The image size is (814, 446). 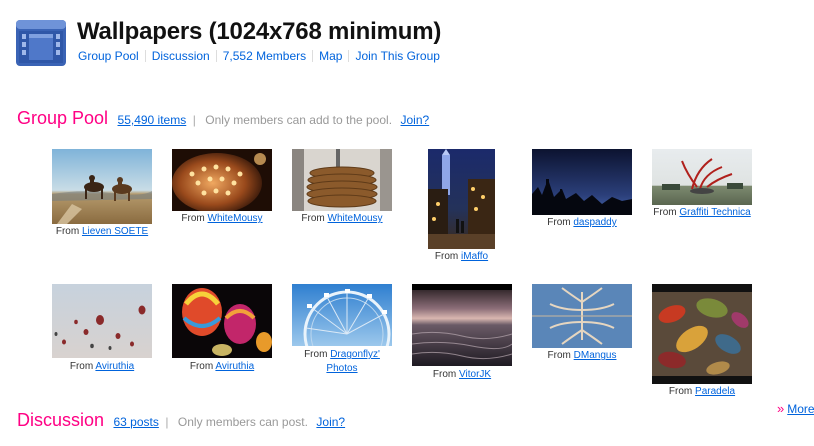 What do you see at coordinates (342, 180) in the screenshot?
I see `photo-thumb-bread-stack` at bounding box center [342, 180].